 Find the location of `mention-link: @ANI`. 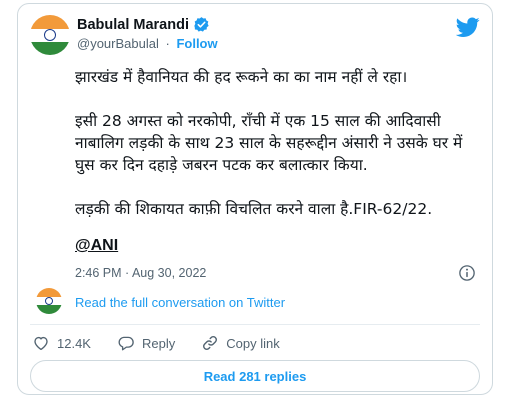

mention-link: @ANI is located at coordinates (96, 246).